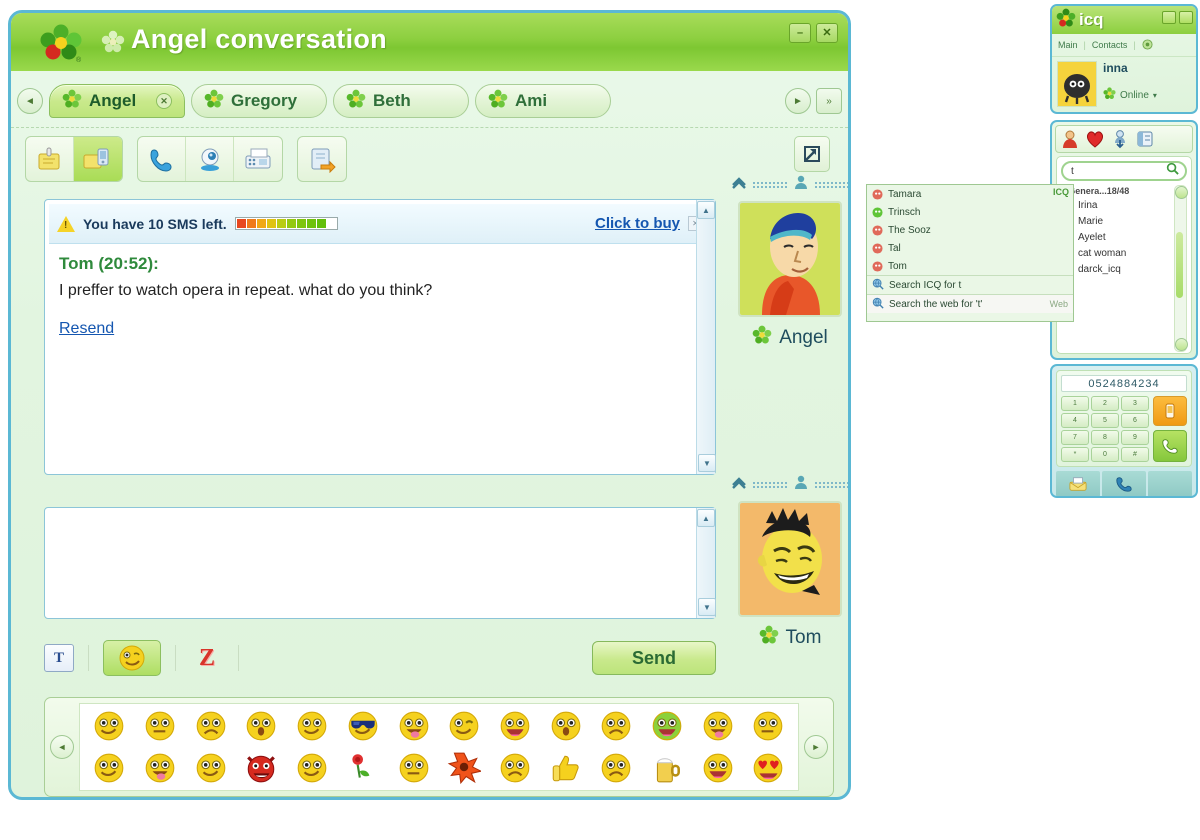  I want to click on suggestion-search-web: Search the web for 't' Web, so click(970, 303).